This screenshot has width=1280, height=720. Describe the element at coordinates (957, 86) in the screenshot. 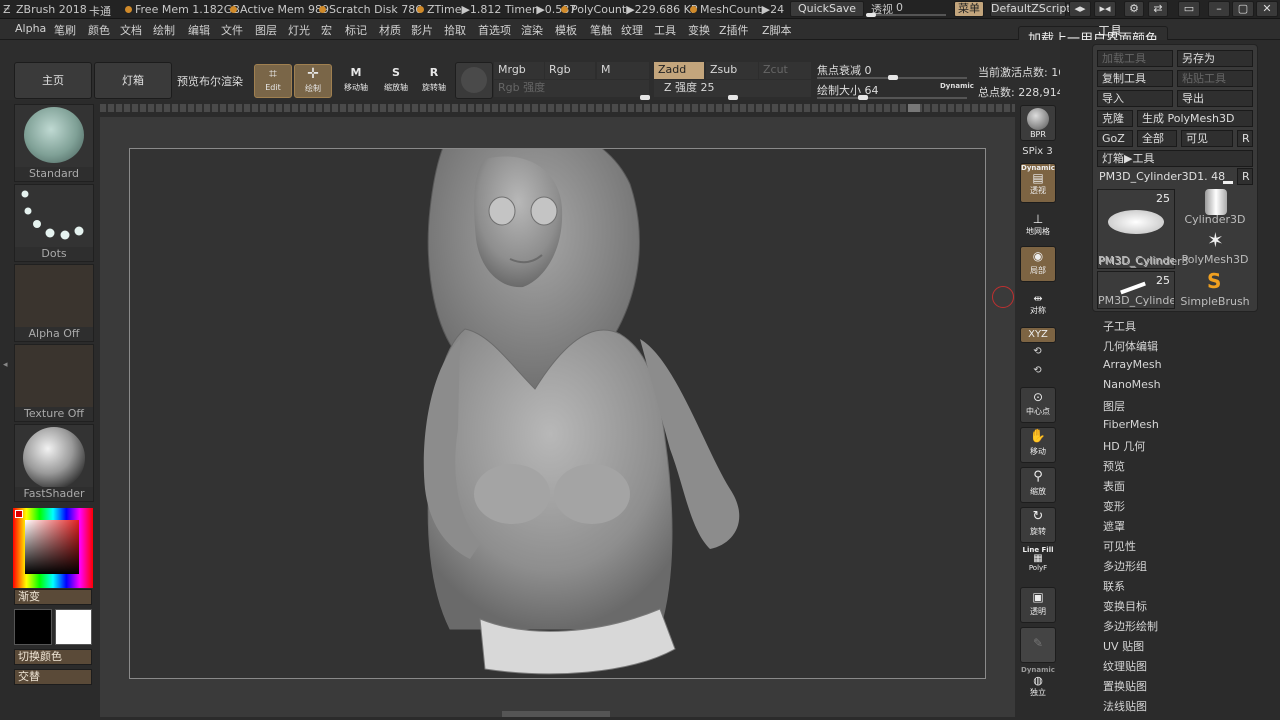

I see `dynamic-label: Dynamic` at that location.